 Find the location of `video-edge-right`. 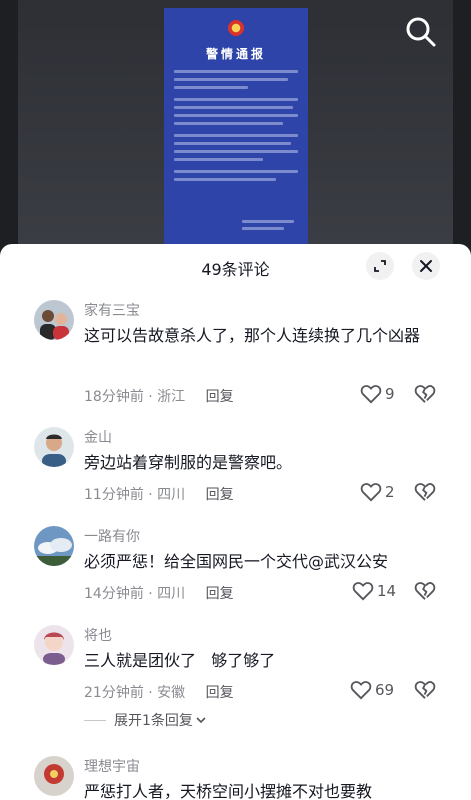

video-edge-right is located at coordinates (462, 131).